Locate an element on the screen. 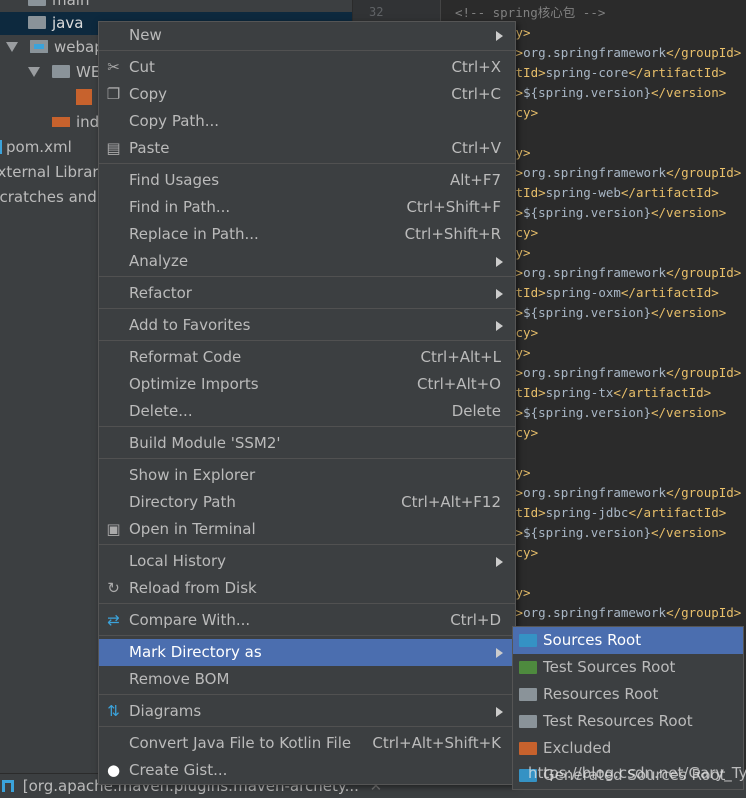 The height and width of the screenshot is (798, 746). menu-item-show-in-explorer: Show in Explorer is located at coordinates (307, 475).